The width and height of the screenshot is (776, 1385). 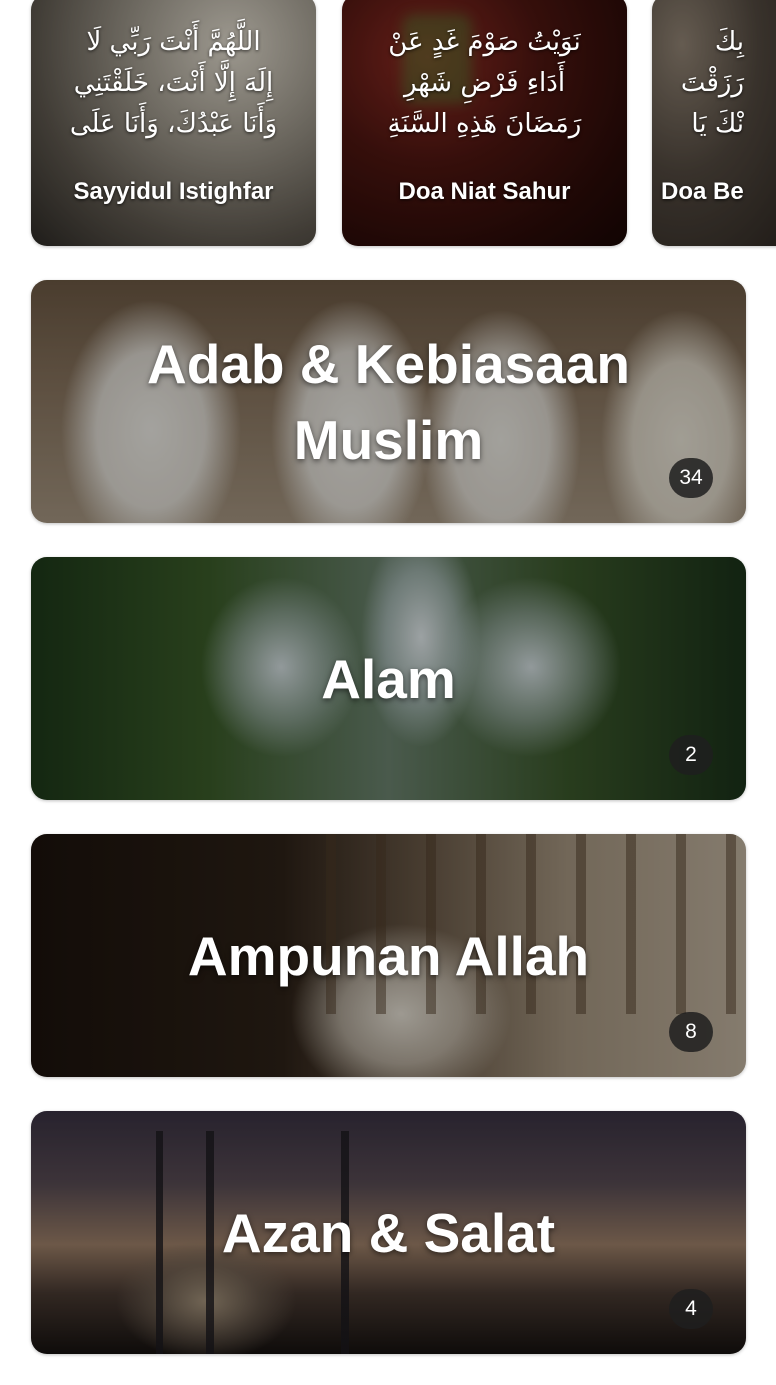 What do you see at coordinates (712, 83) in the screenshot?
I see `arabic-text: بِكَ رَزَقْتَ نْكَ يَا` at bounding box center [712, 83].